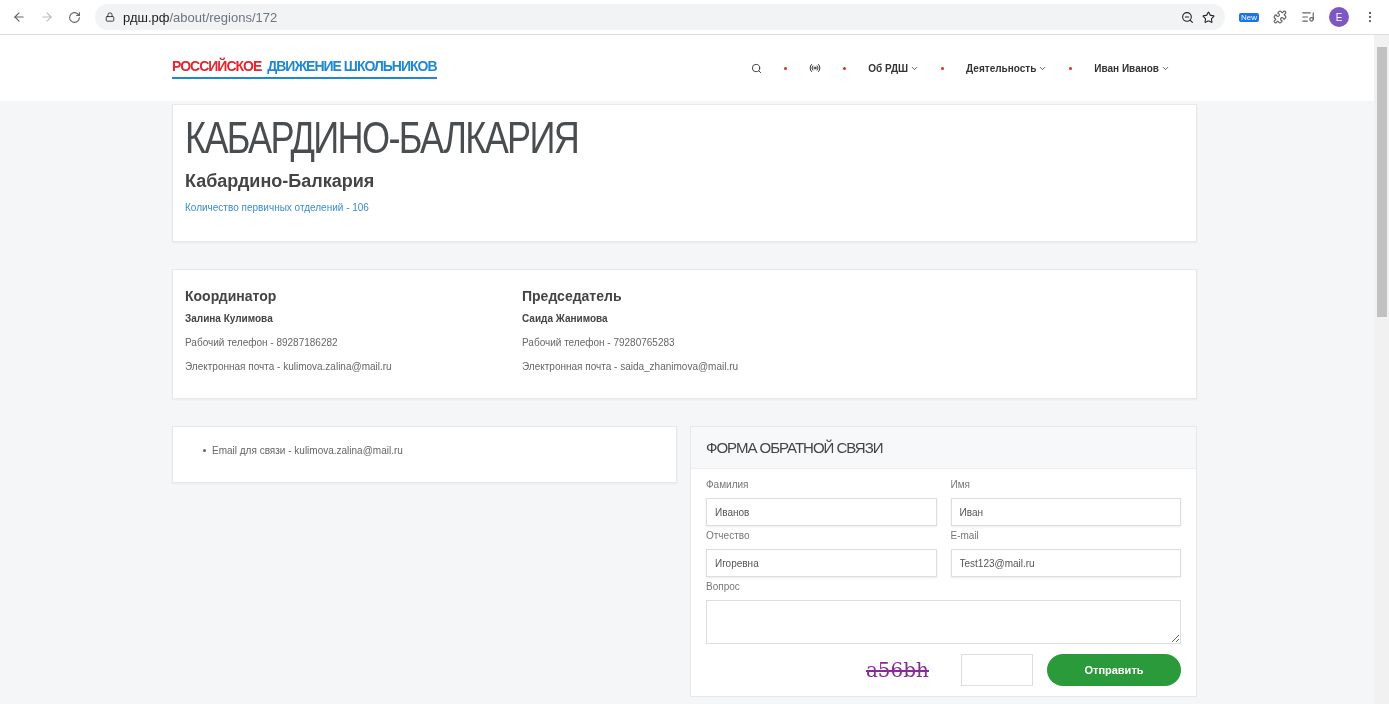 The height and width of the screenshot is (704, 1389). I want to click on field-label: Вопрос, so click(723, 586).